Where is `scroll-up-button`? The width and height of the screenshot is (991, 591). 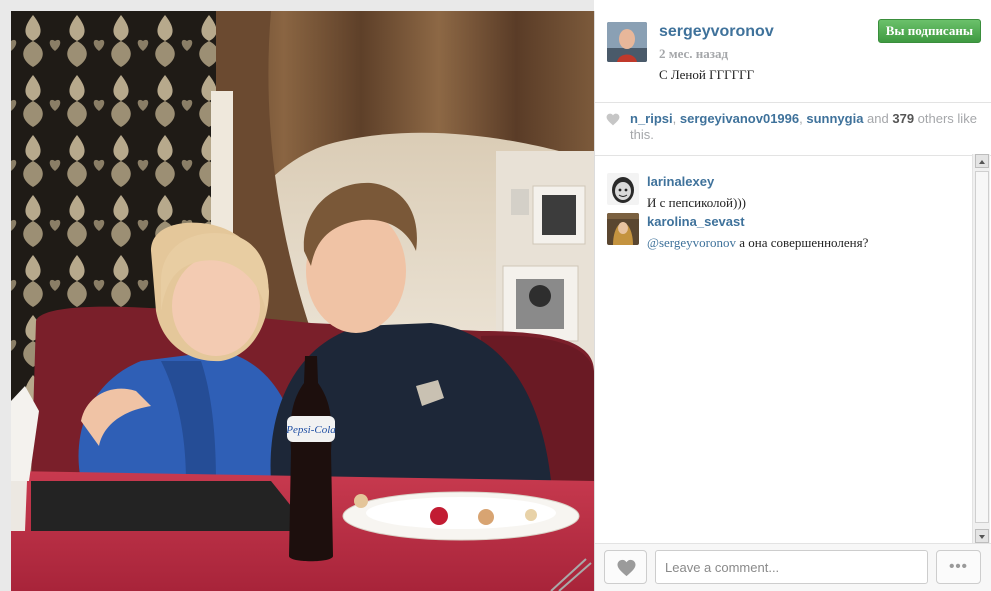
scroll-up-button is located at coordinates (982, 161).